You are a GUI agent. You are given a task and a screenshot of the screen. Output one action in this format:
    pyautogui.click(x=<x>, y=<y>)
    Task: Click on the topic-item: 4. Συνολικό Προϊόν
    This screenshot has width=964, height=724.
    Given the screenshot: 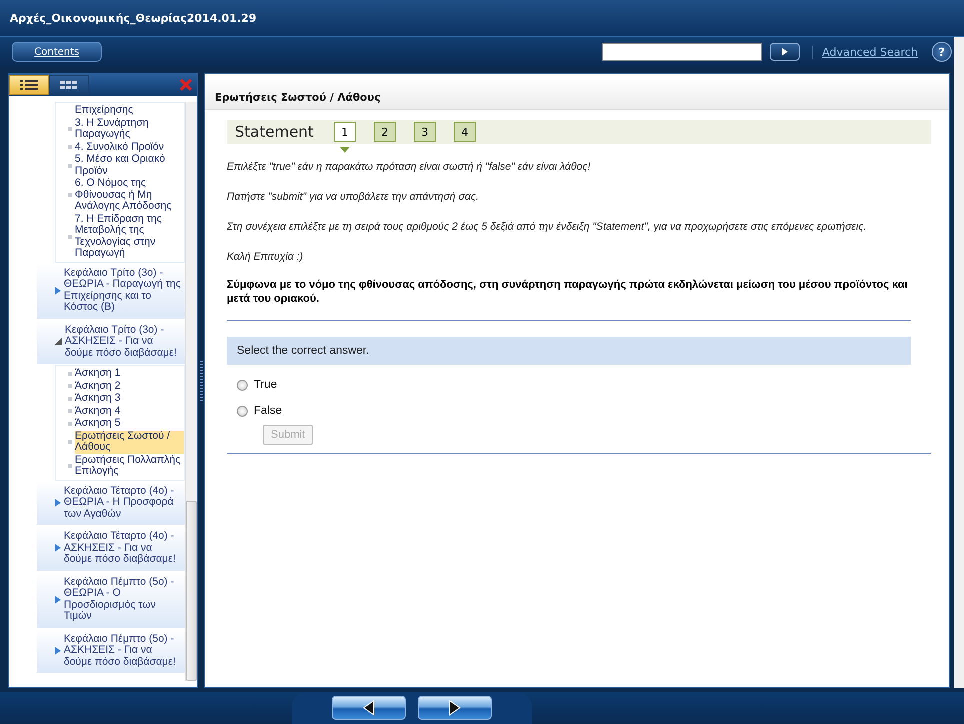 What is the action you would take?
    pyautogui.click(x=129, y=147)
    